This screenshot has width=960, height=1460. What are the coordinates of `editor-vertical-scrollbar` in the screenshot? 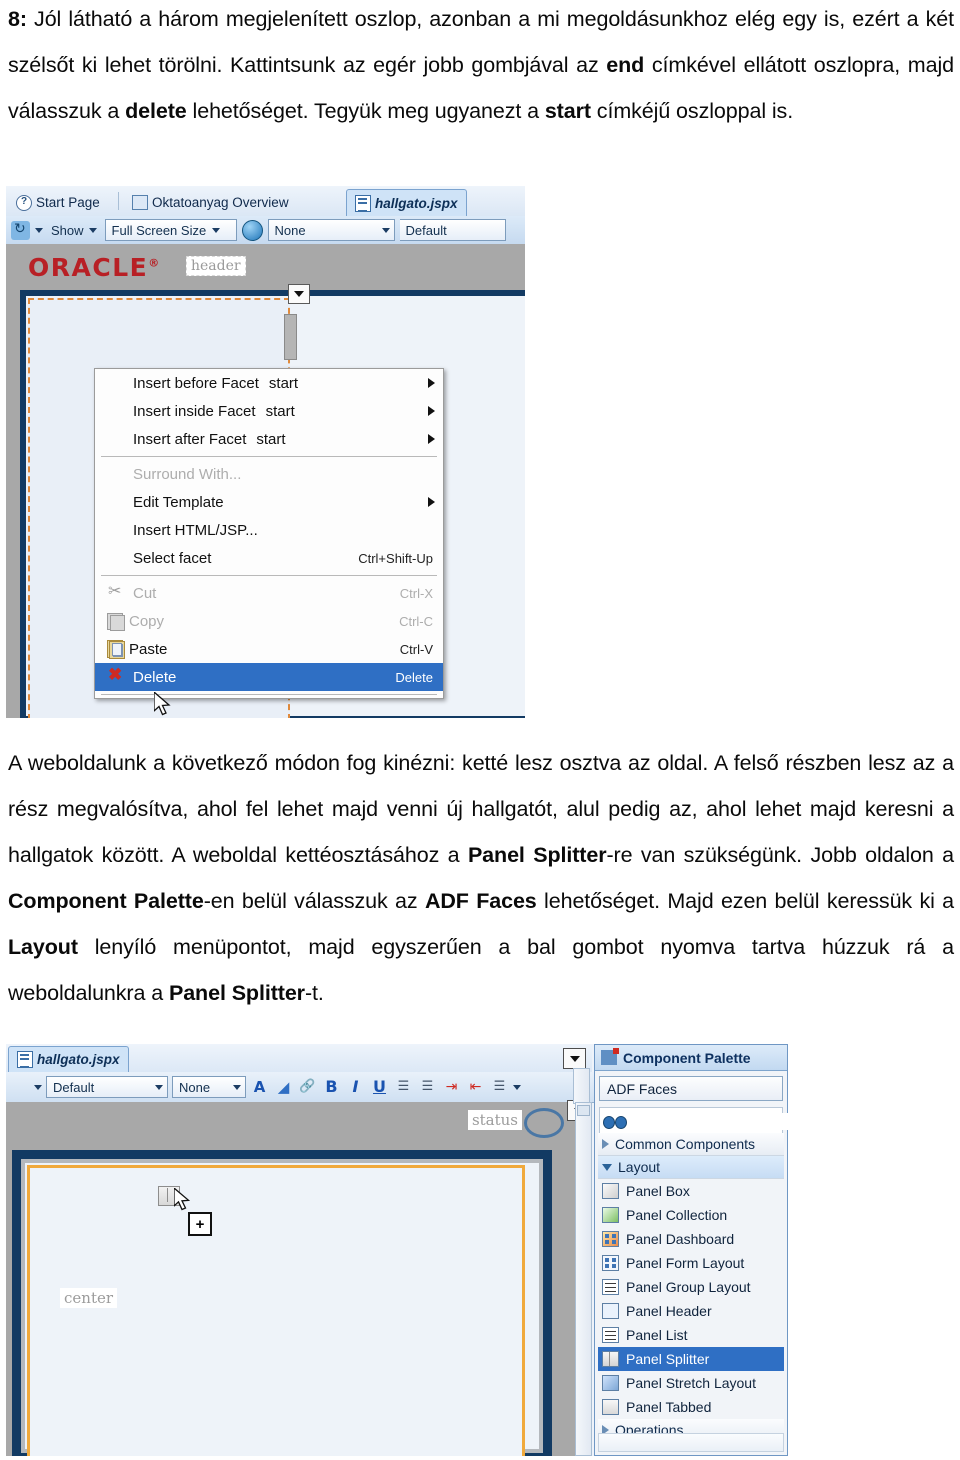 It's located at (583, 1279).